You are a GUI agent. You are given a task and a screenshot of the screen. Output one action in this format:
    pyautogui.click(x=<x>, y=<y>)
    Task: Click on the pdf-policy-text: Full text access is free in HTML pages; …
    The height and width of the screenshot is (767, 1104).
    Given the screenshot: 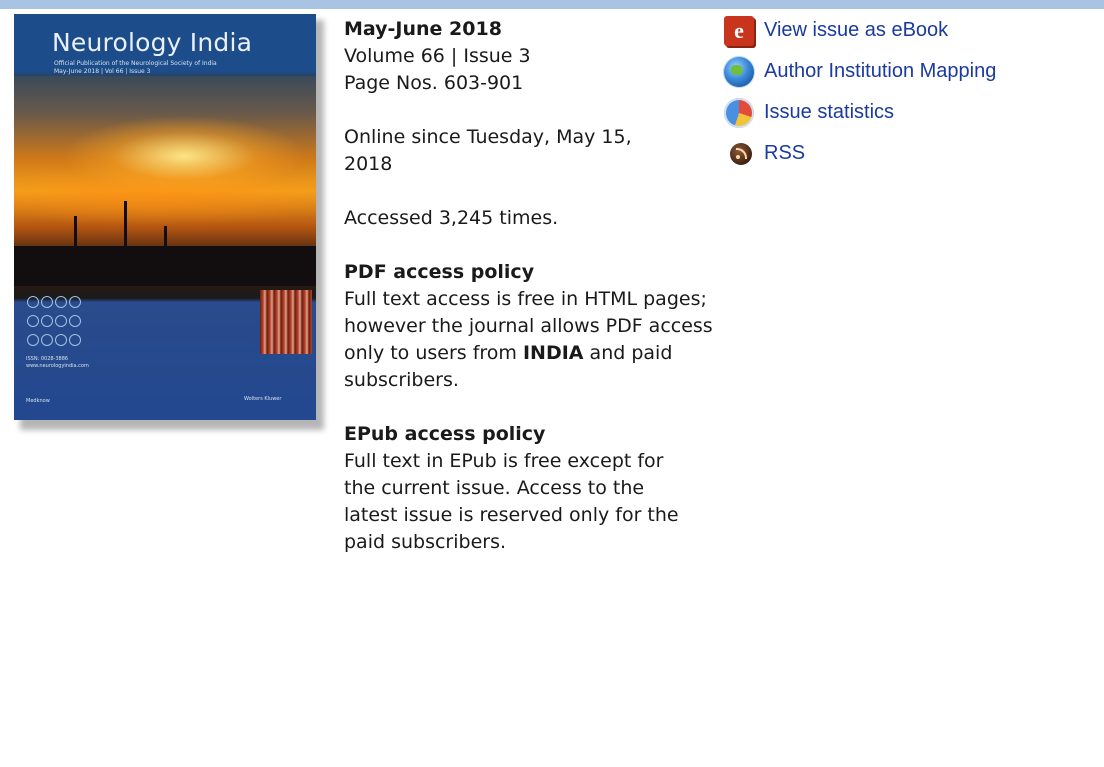 What is the action you would take?
    pyautogui.click(x=530, y=340)
    